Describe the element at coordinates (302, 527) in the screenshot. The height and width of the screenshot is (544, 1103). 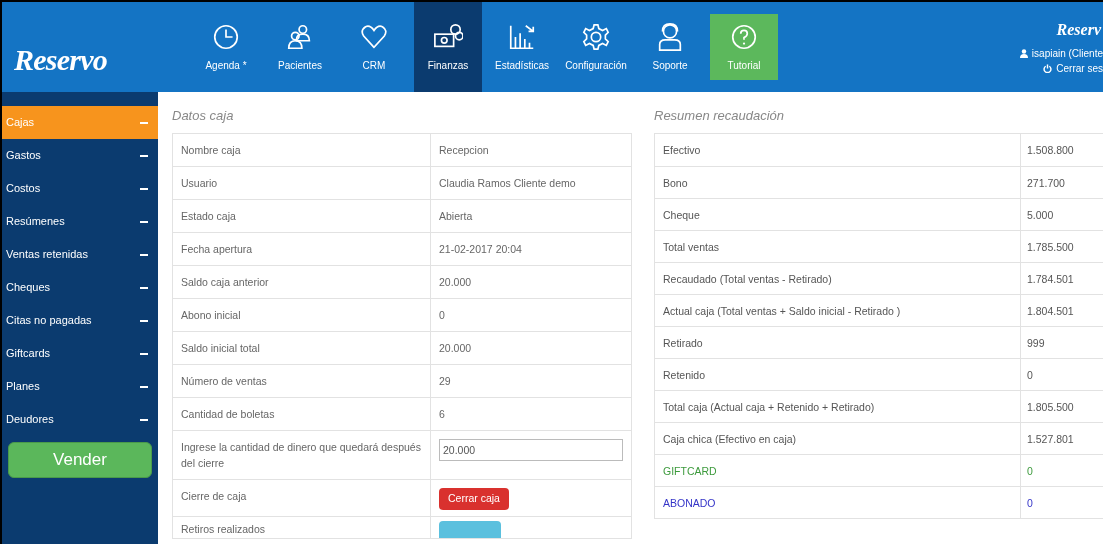
I see `table-cell: Retiros realizados` at that location.